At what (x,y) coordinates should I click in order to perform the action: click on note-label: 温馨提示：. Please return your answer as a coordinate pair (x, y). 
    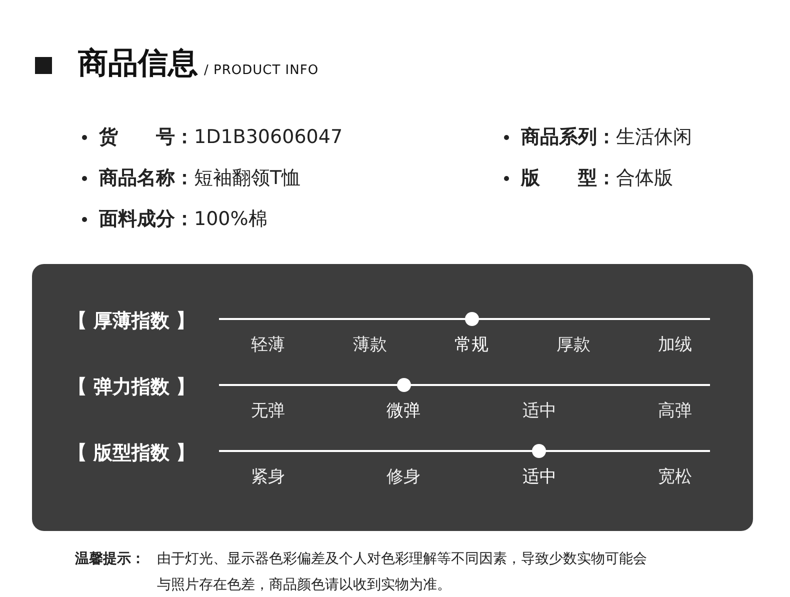
    Looking at the image, I should click on (110, 559).